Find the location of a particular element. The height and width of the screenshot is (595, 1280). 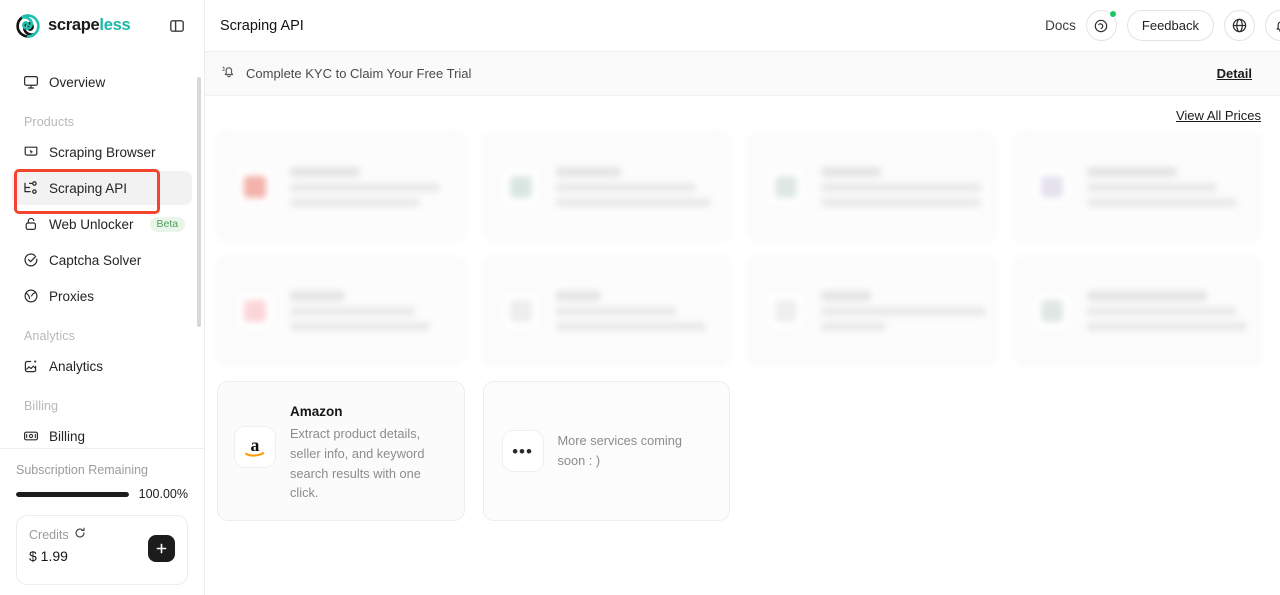

browser-cursor-icon is located at coordinates (30, 152).